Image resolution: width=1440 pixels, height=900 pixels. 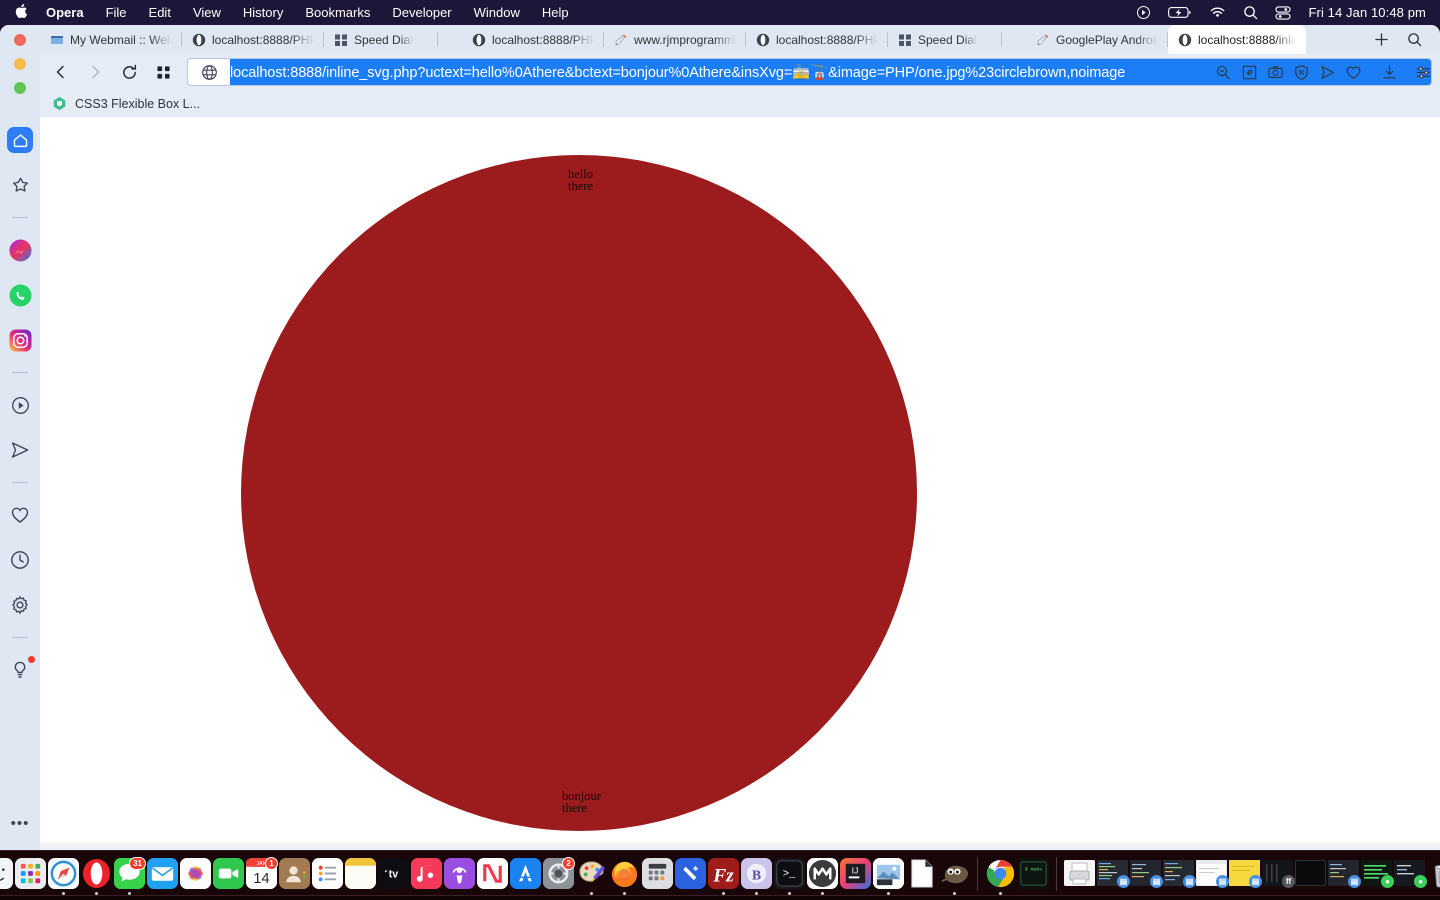 I want to click on sidebar-item-favorites, so click(x=20, y=185).